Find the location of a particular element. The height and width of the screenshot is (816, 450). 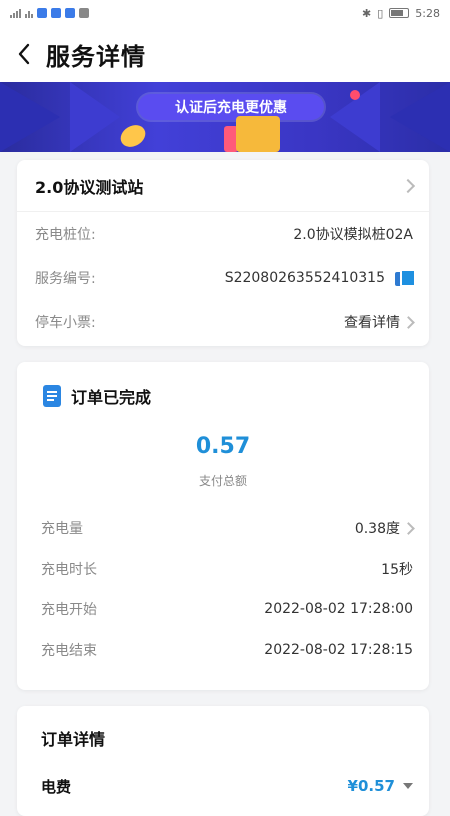

end-time-row: 充电结束 2022-08-02 17:28:15 is located at coordinates (227, 650).